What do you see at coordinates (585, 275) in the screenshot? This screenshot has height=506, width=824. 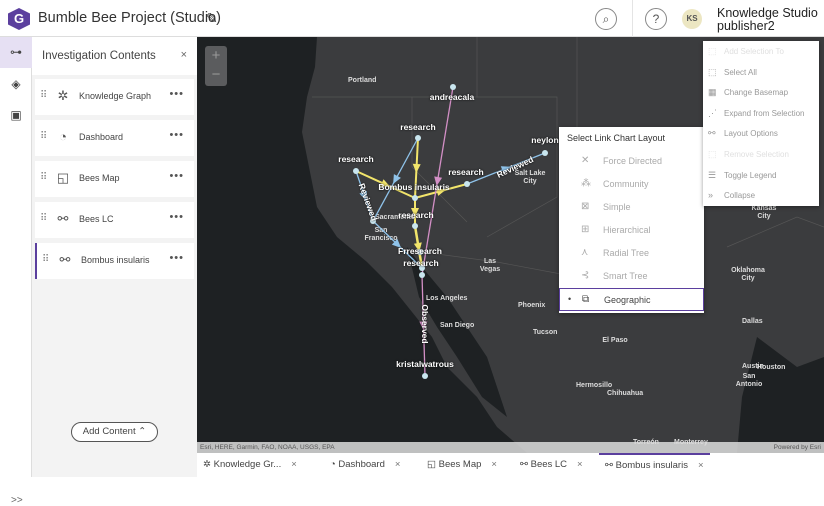 I see `smart-tree-icon: ⊰` at bounding box center [585, 275].